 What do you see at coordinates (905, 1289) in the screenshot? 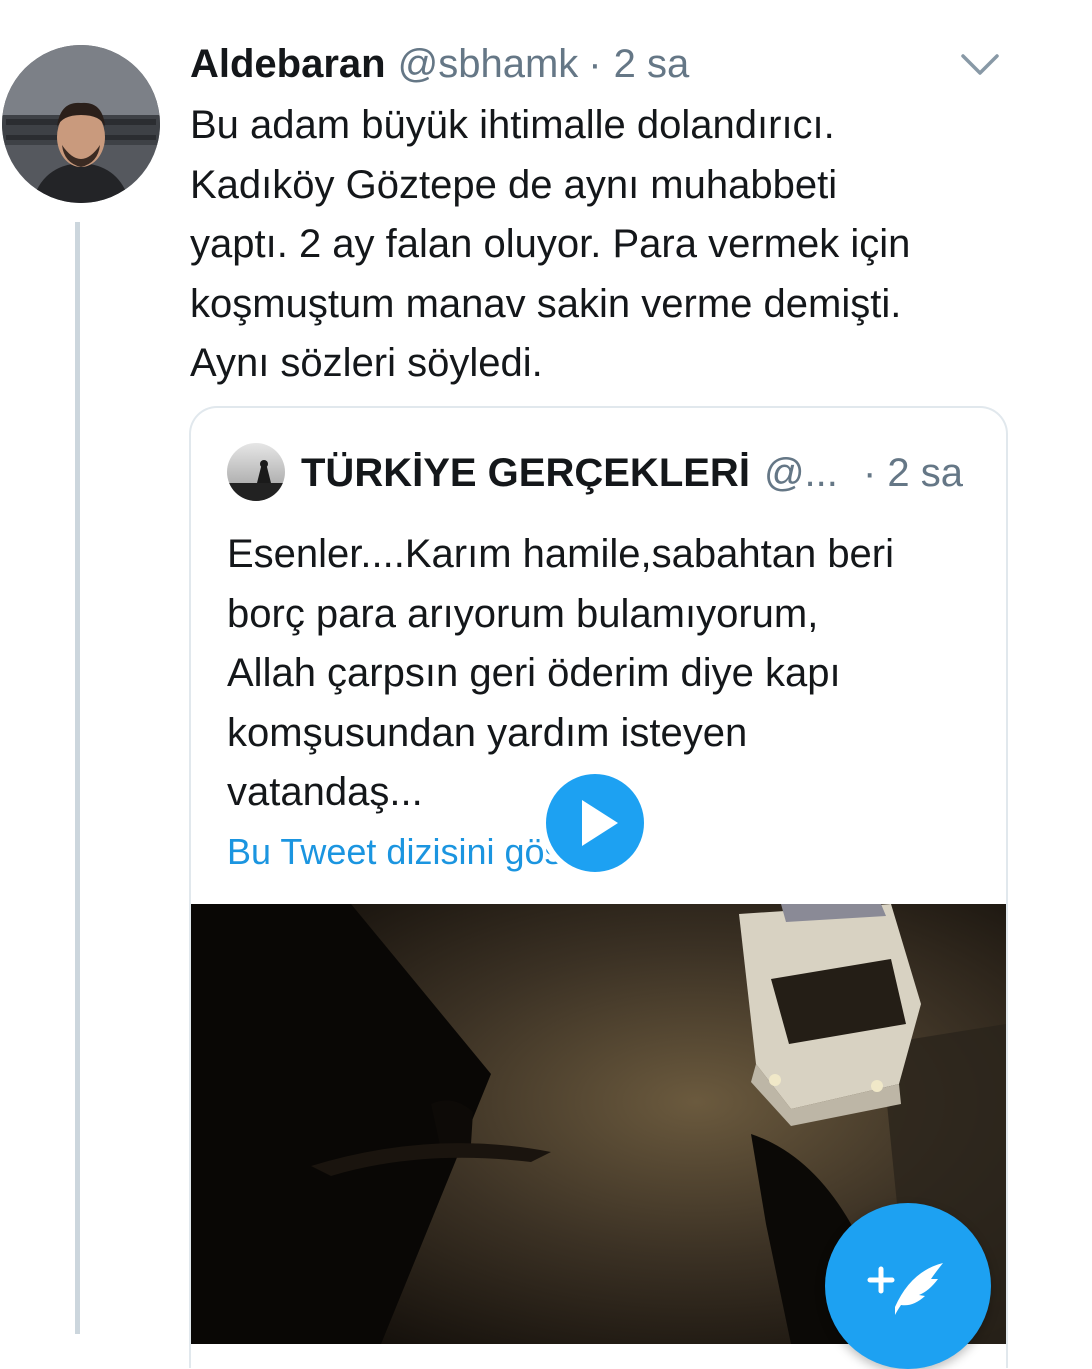
I see `compose-tweet-icon` at bounding box center [905, 1289].